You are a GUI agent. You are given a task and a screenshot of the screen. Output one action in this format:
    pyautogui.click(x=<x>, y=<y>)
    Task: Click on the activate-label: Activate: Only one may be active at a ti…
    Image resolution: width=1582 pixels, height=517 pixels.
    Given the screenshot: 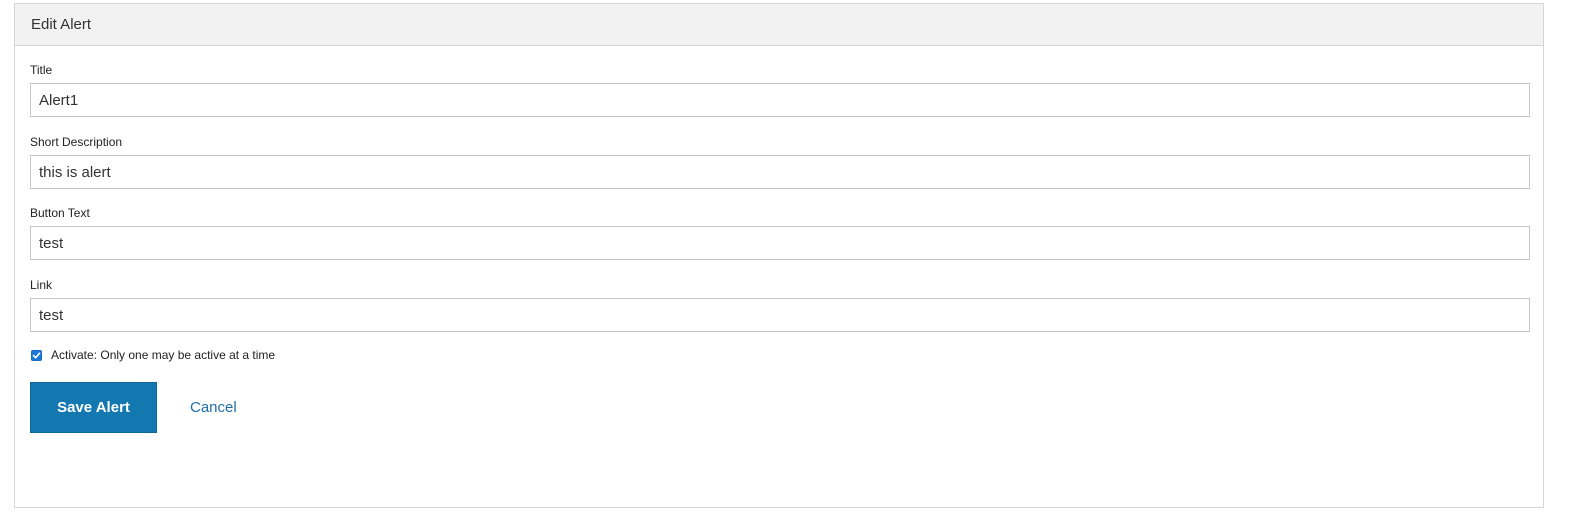 What is the action you would take?
    pyautogui.click(x=163, y=355)
    